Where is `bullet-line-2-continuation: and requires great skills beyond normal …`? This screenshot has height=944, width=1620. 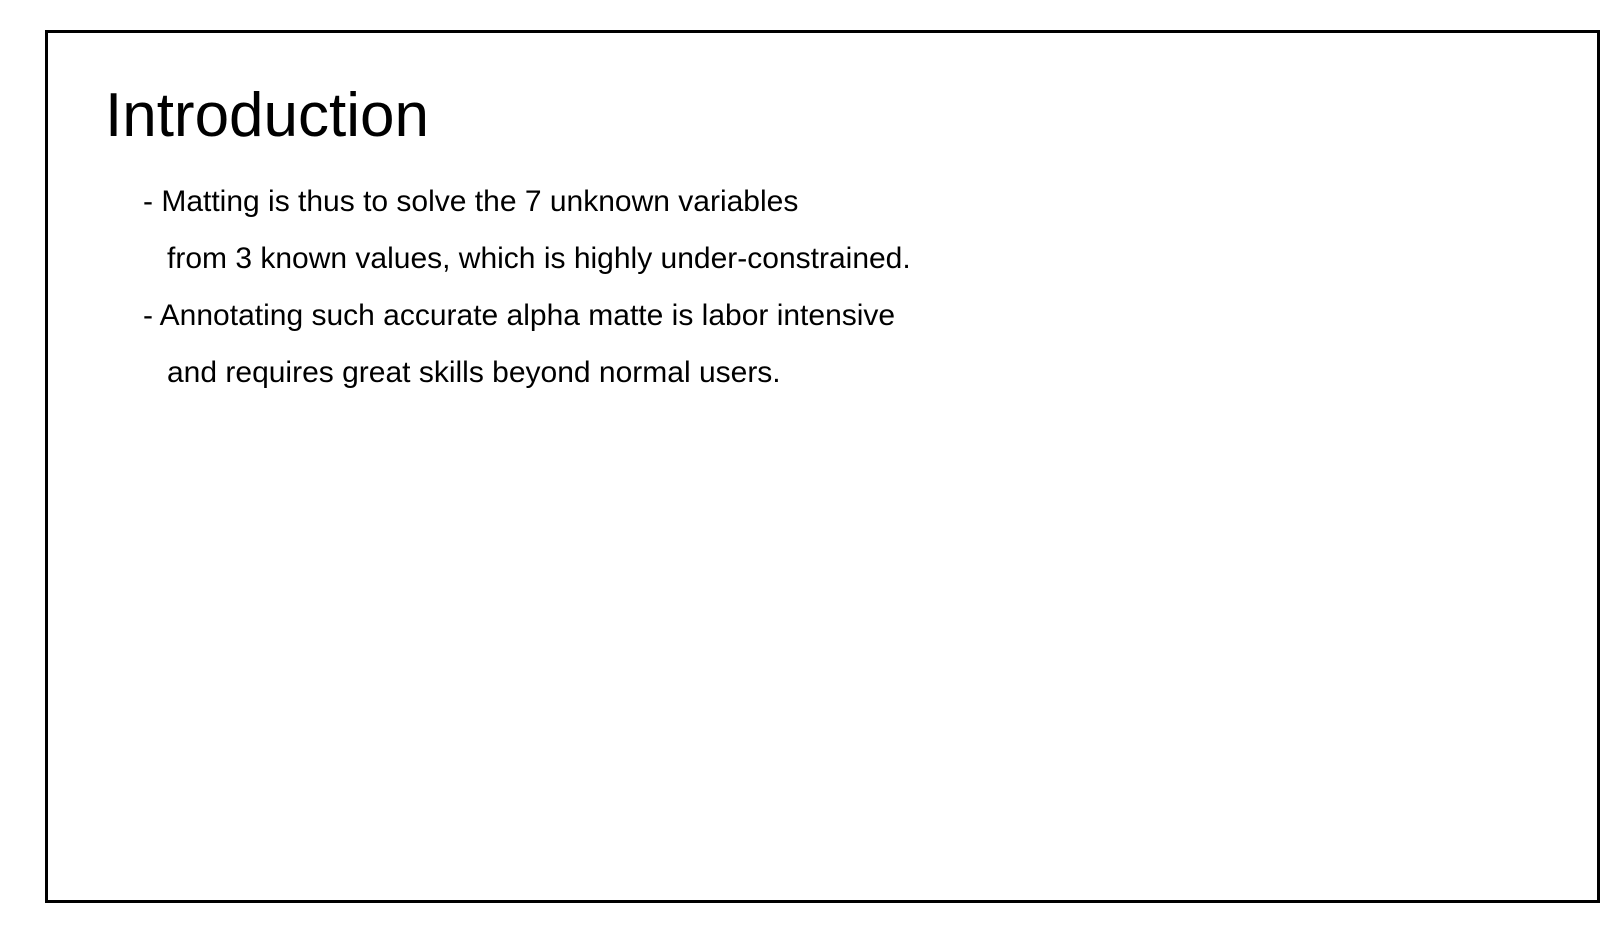
bullet-line-2-continuation: and requires great skills beyond normal … is located at coordinates (474, 372).